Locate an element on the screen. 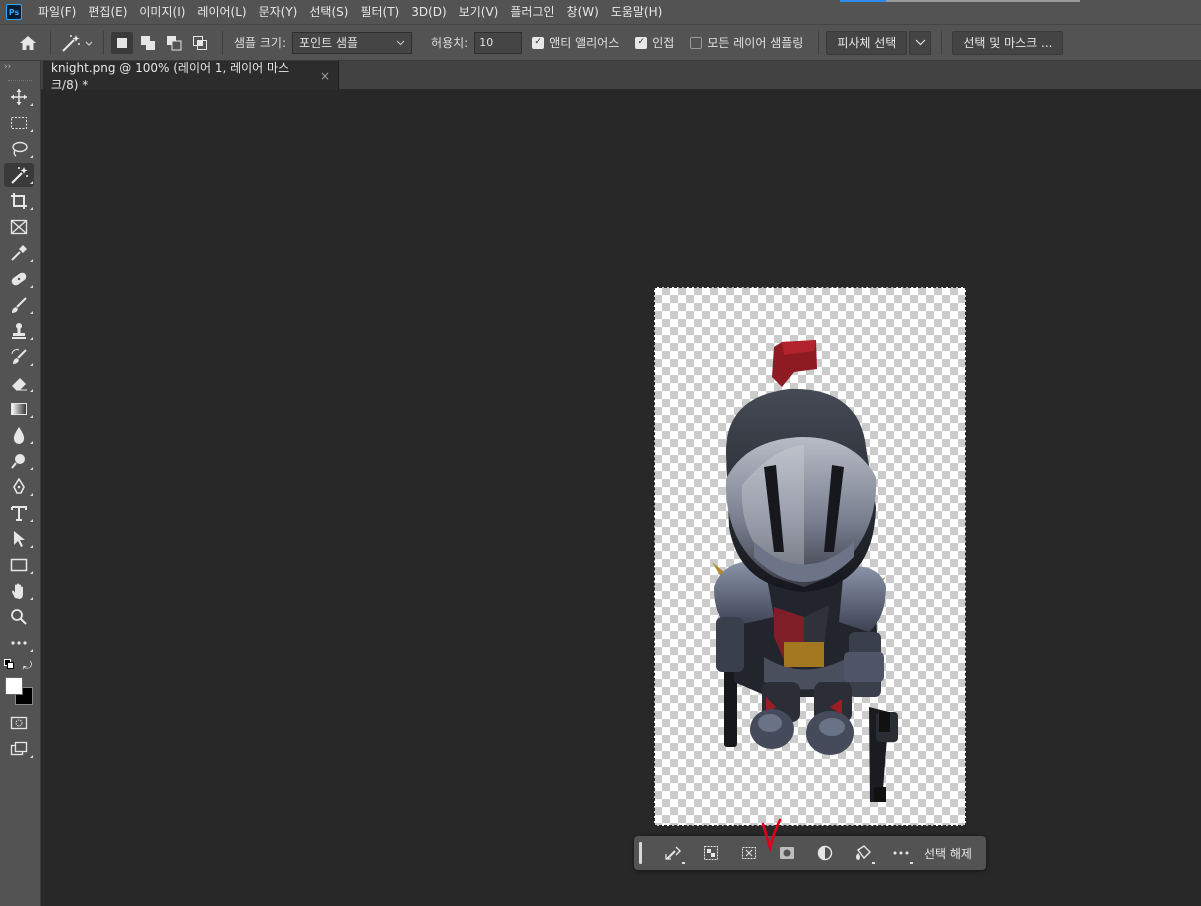 The image size is (1201, 906). color-swatches: ⤾ is located at coordinates (20, 683).